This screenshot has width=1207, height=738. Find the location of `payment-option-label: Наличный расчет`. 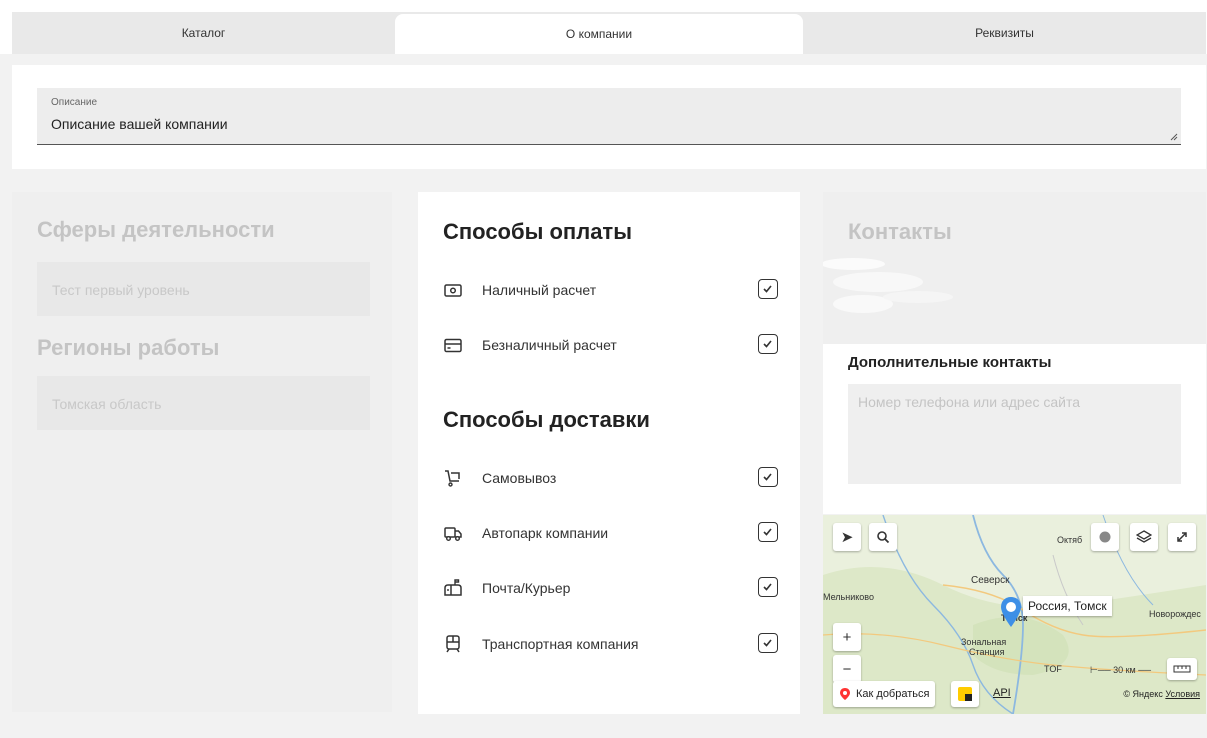

payment-option-label: Наличный расчет is located at coordinates (539, 290).